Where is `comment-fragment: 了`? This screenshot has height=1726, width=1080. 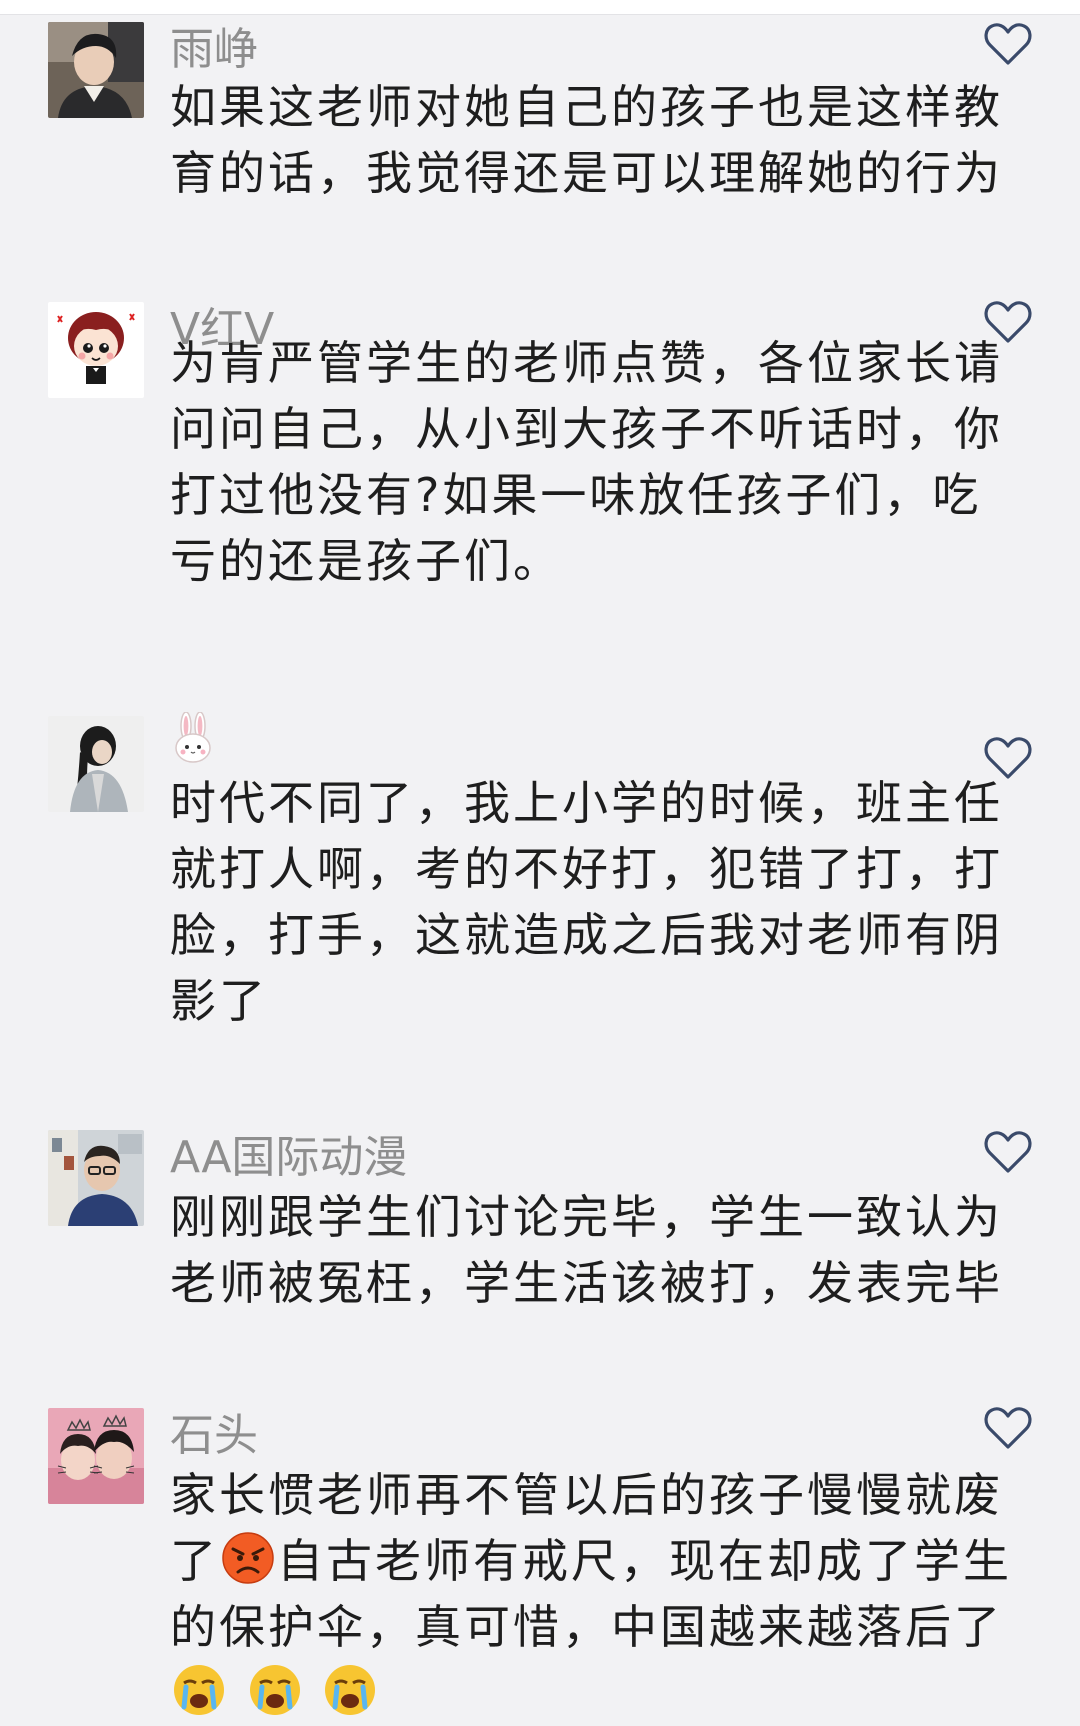
comment-fragment: 了 is located at coordinates (194, 1561).